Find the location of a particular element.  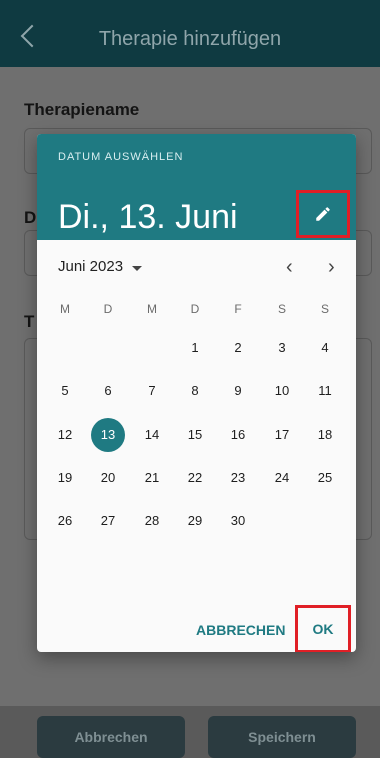

calendar-day: 29 is located at coordinates (195, 521).